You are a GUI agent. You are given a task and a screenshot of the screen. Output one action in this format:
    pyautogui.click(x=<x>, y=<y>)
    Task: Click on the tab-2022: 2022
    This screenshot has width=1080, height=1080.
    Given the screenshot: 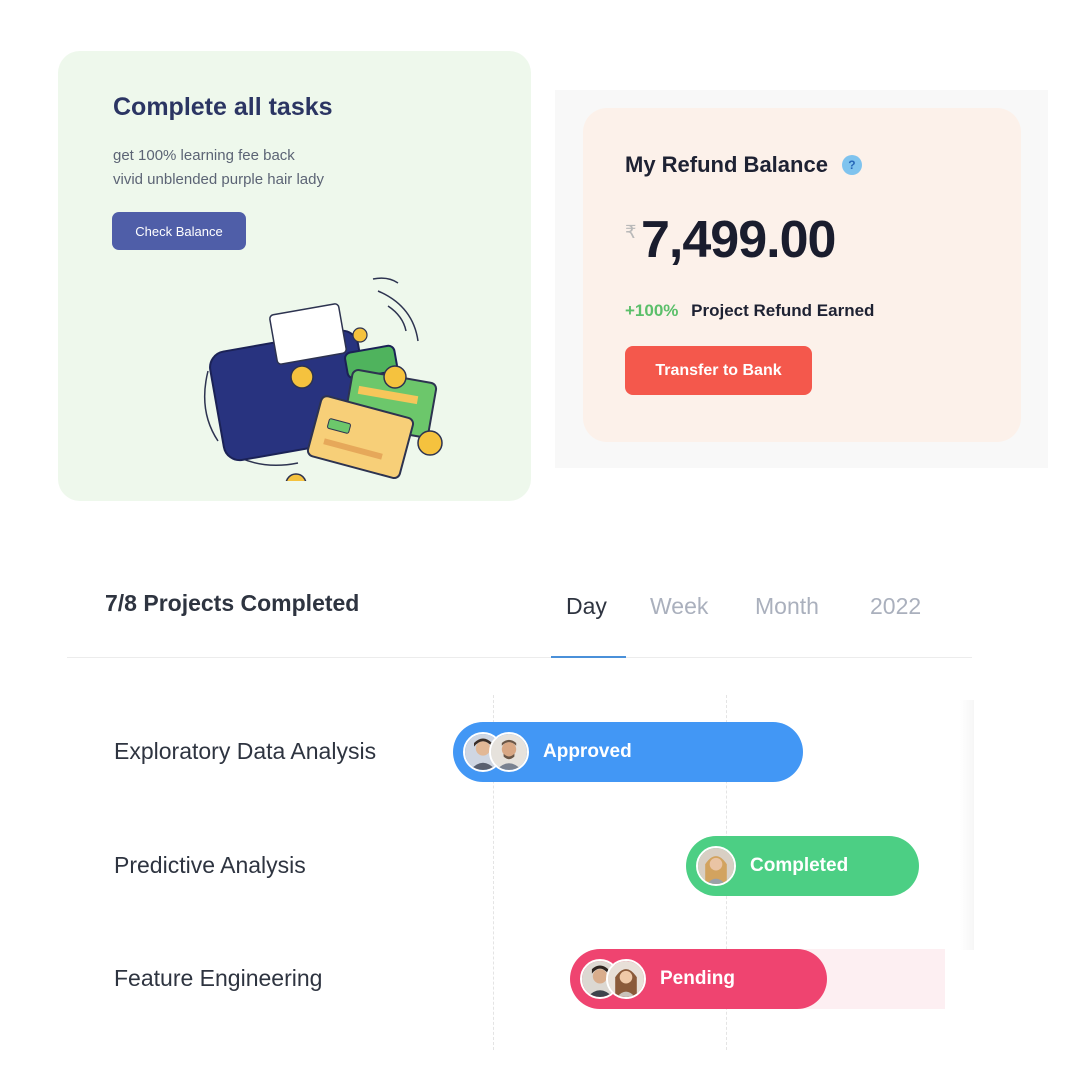 What is the action you would take?
    pyautogui.click(x=895, y=606)
    